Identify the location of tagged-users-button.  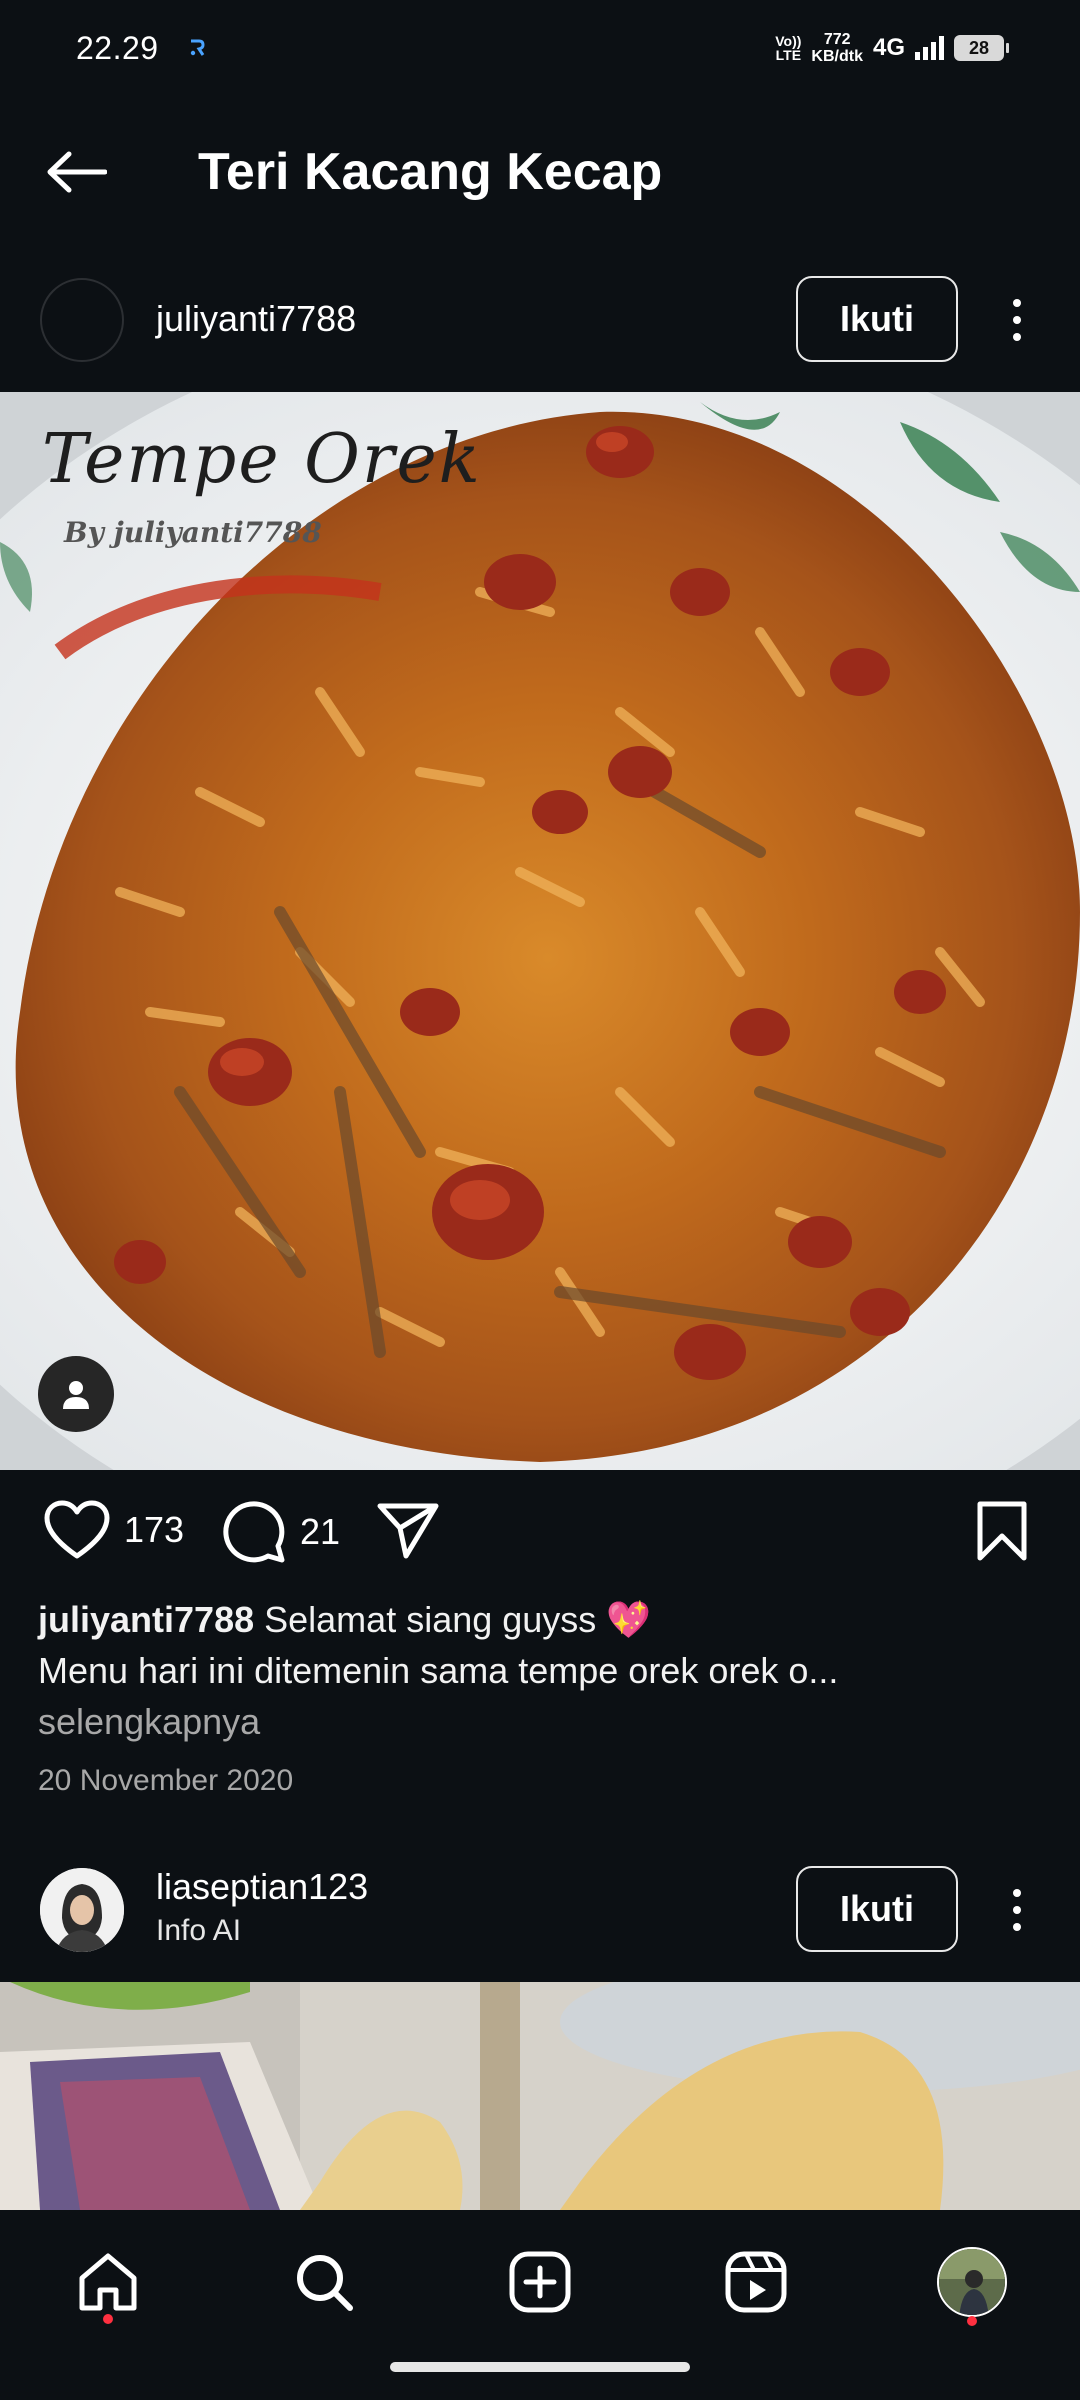
(76, 1394).